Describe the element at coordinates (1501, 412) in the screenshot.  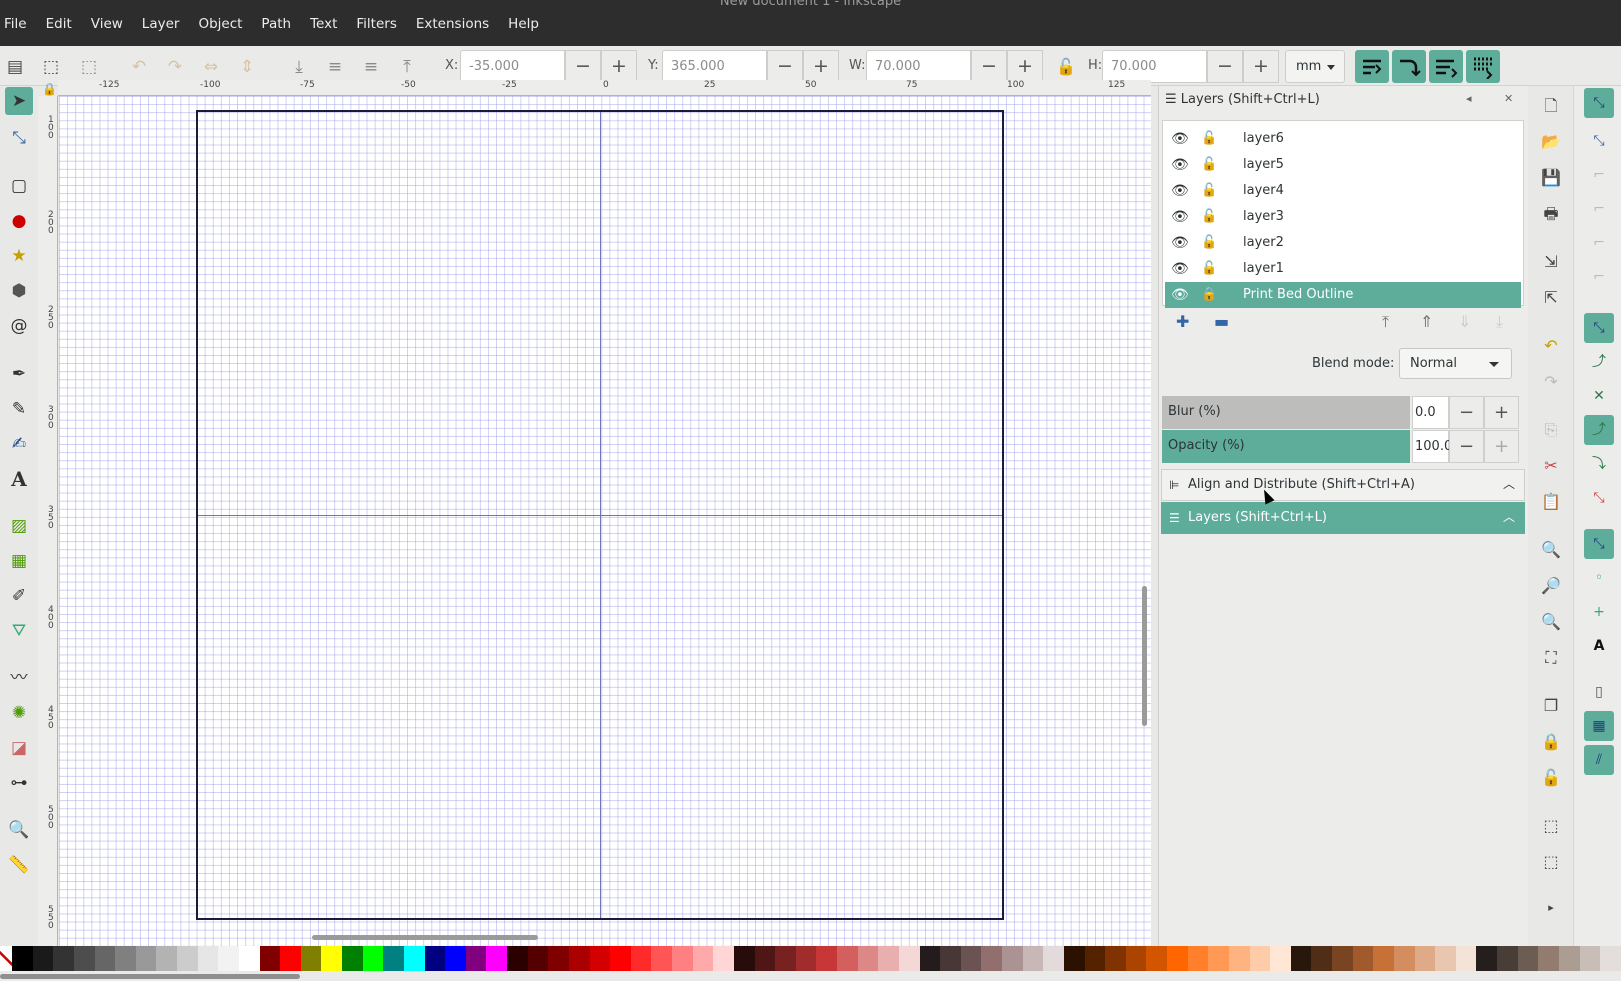
I see `blur-increment-button: +` at that location.